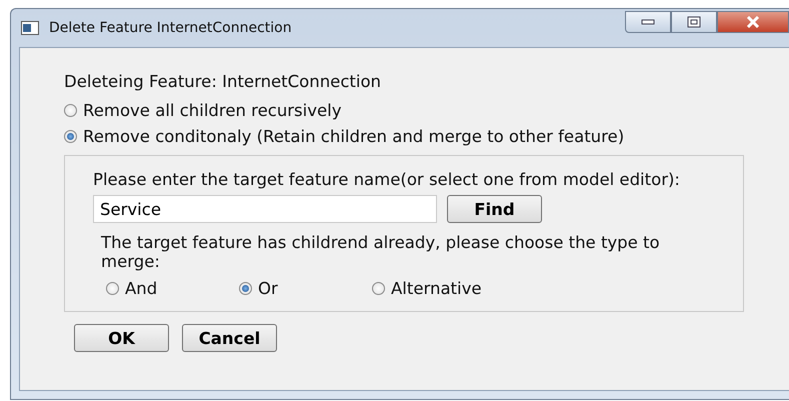 The height and width of the screenshot is (401, 789). I want to click on target-name-field: Service, so click(265, 209).